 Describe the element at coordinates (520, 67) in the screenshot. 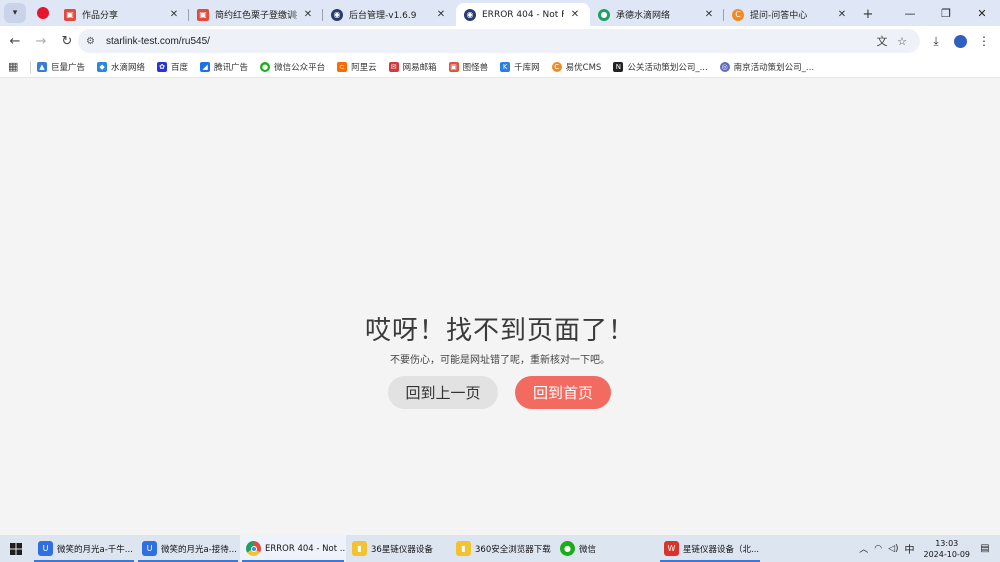

I see `bookmark-item: K 千库网` at that location.